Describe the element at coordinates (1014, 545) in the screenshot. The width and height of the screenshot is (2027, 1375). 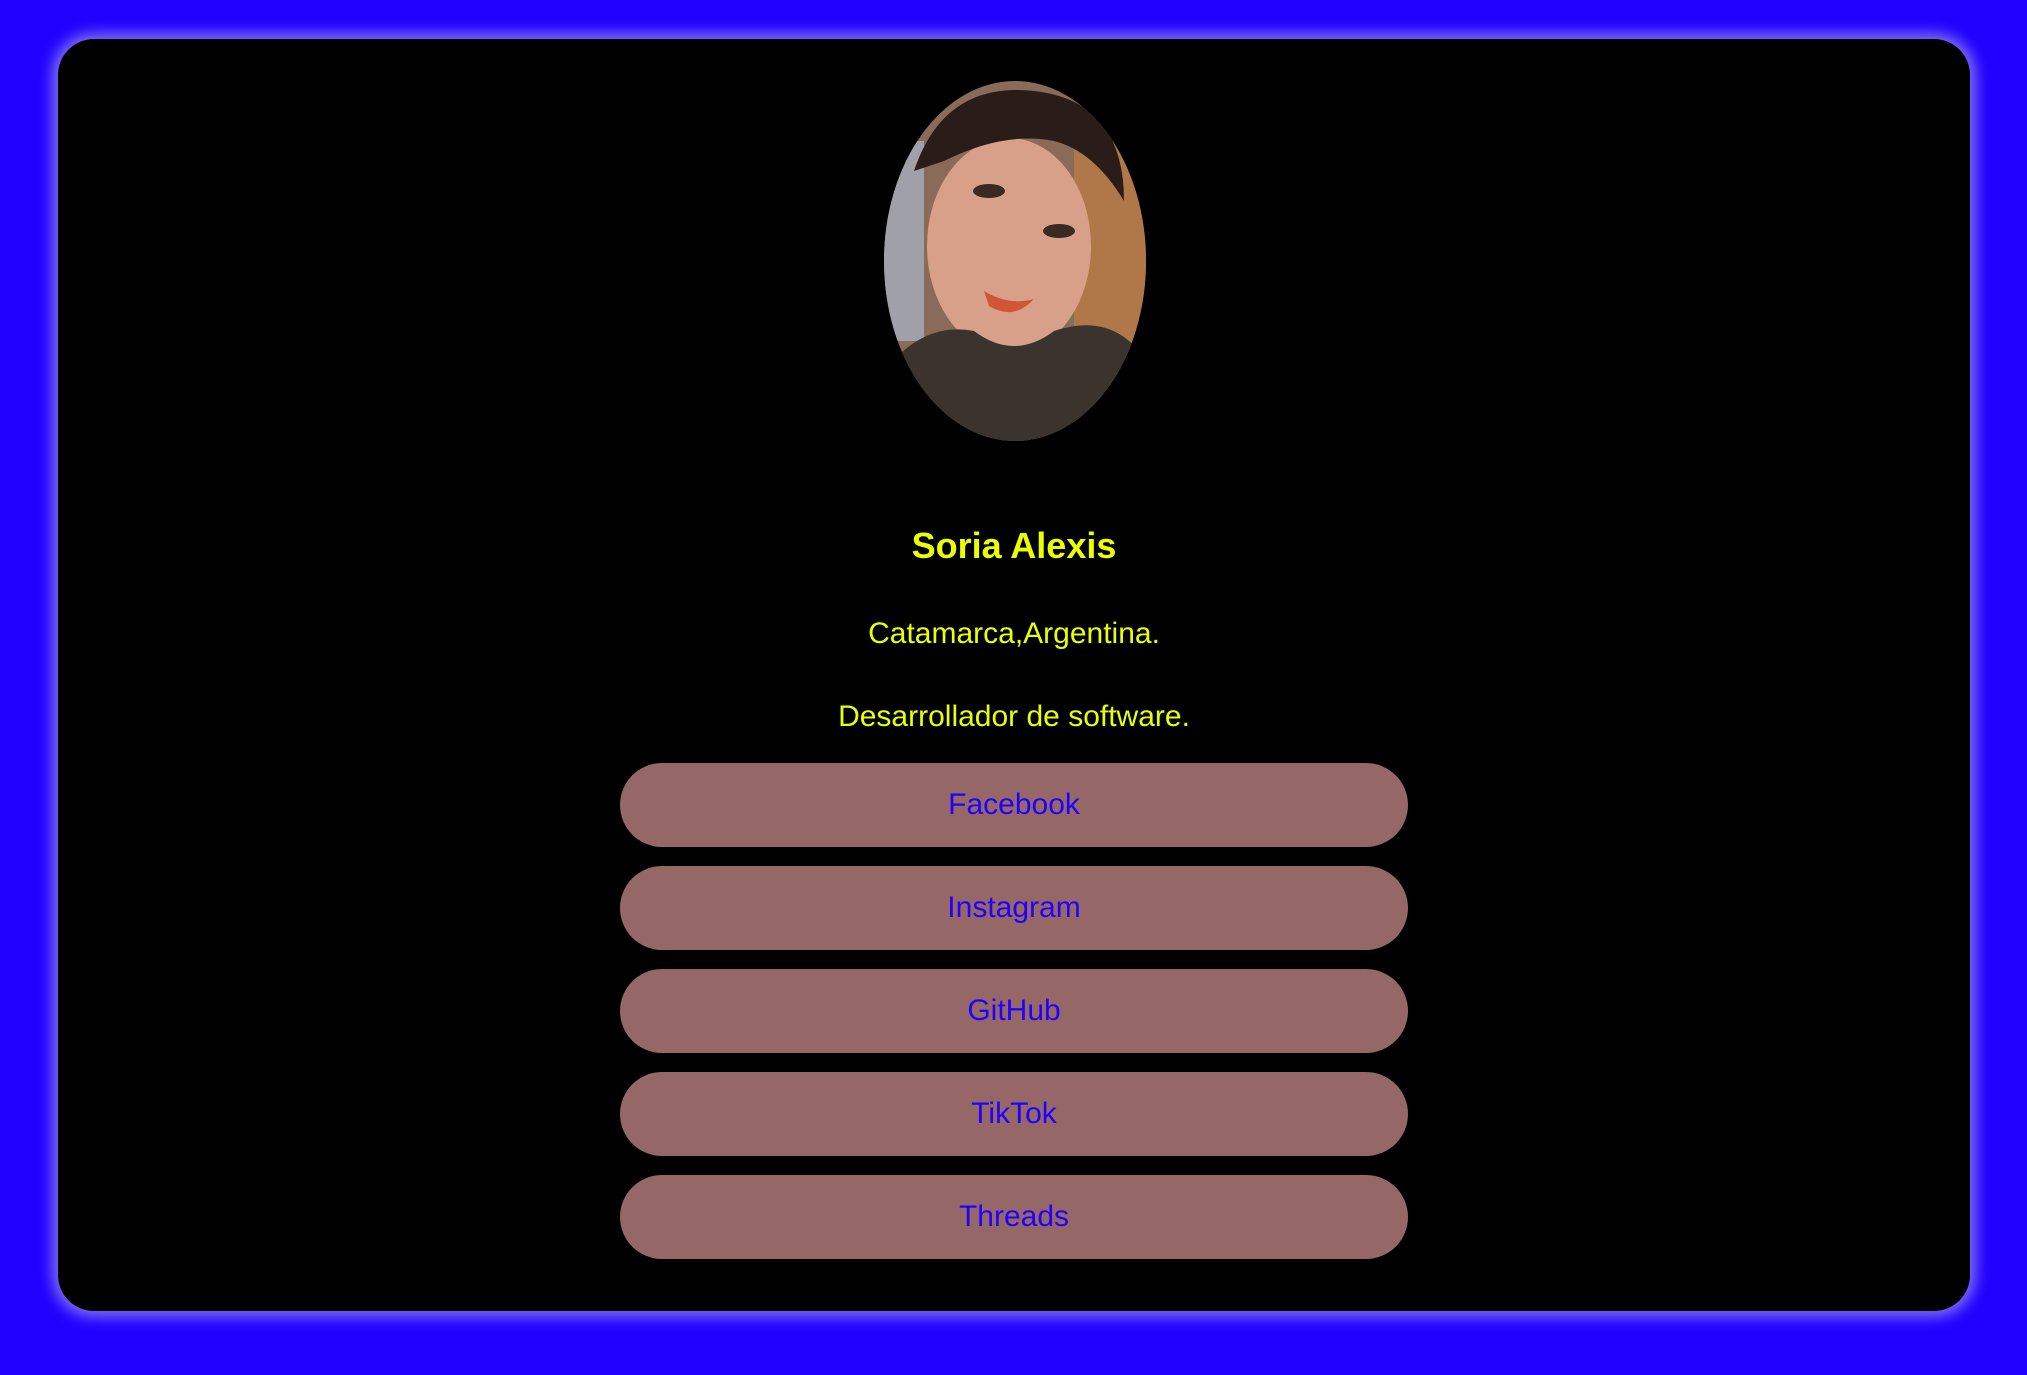
I see `profile-name: Soria Alexis` at that location.